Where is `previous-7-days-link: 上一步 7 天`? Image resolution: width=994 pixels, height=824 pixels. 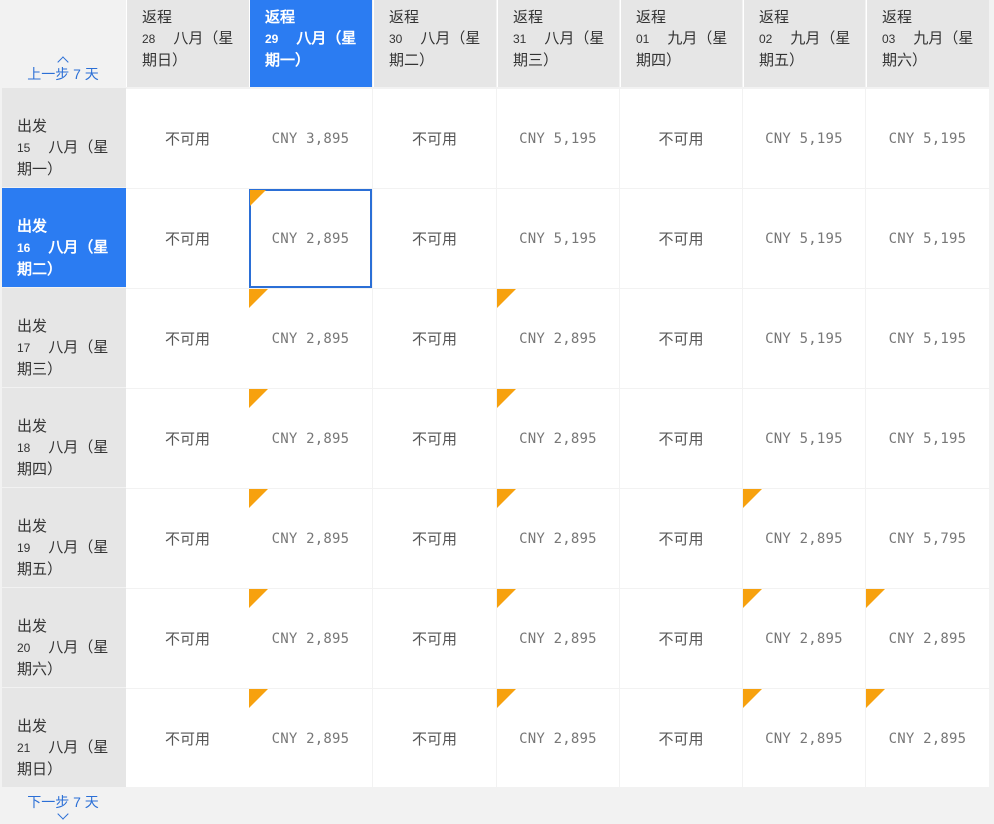 previous-7-days-link: 上一步 7 天 is located at coordinates (63, 69).